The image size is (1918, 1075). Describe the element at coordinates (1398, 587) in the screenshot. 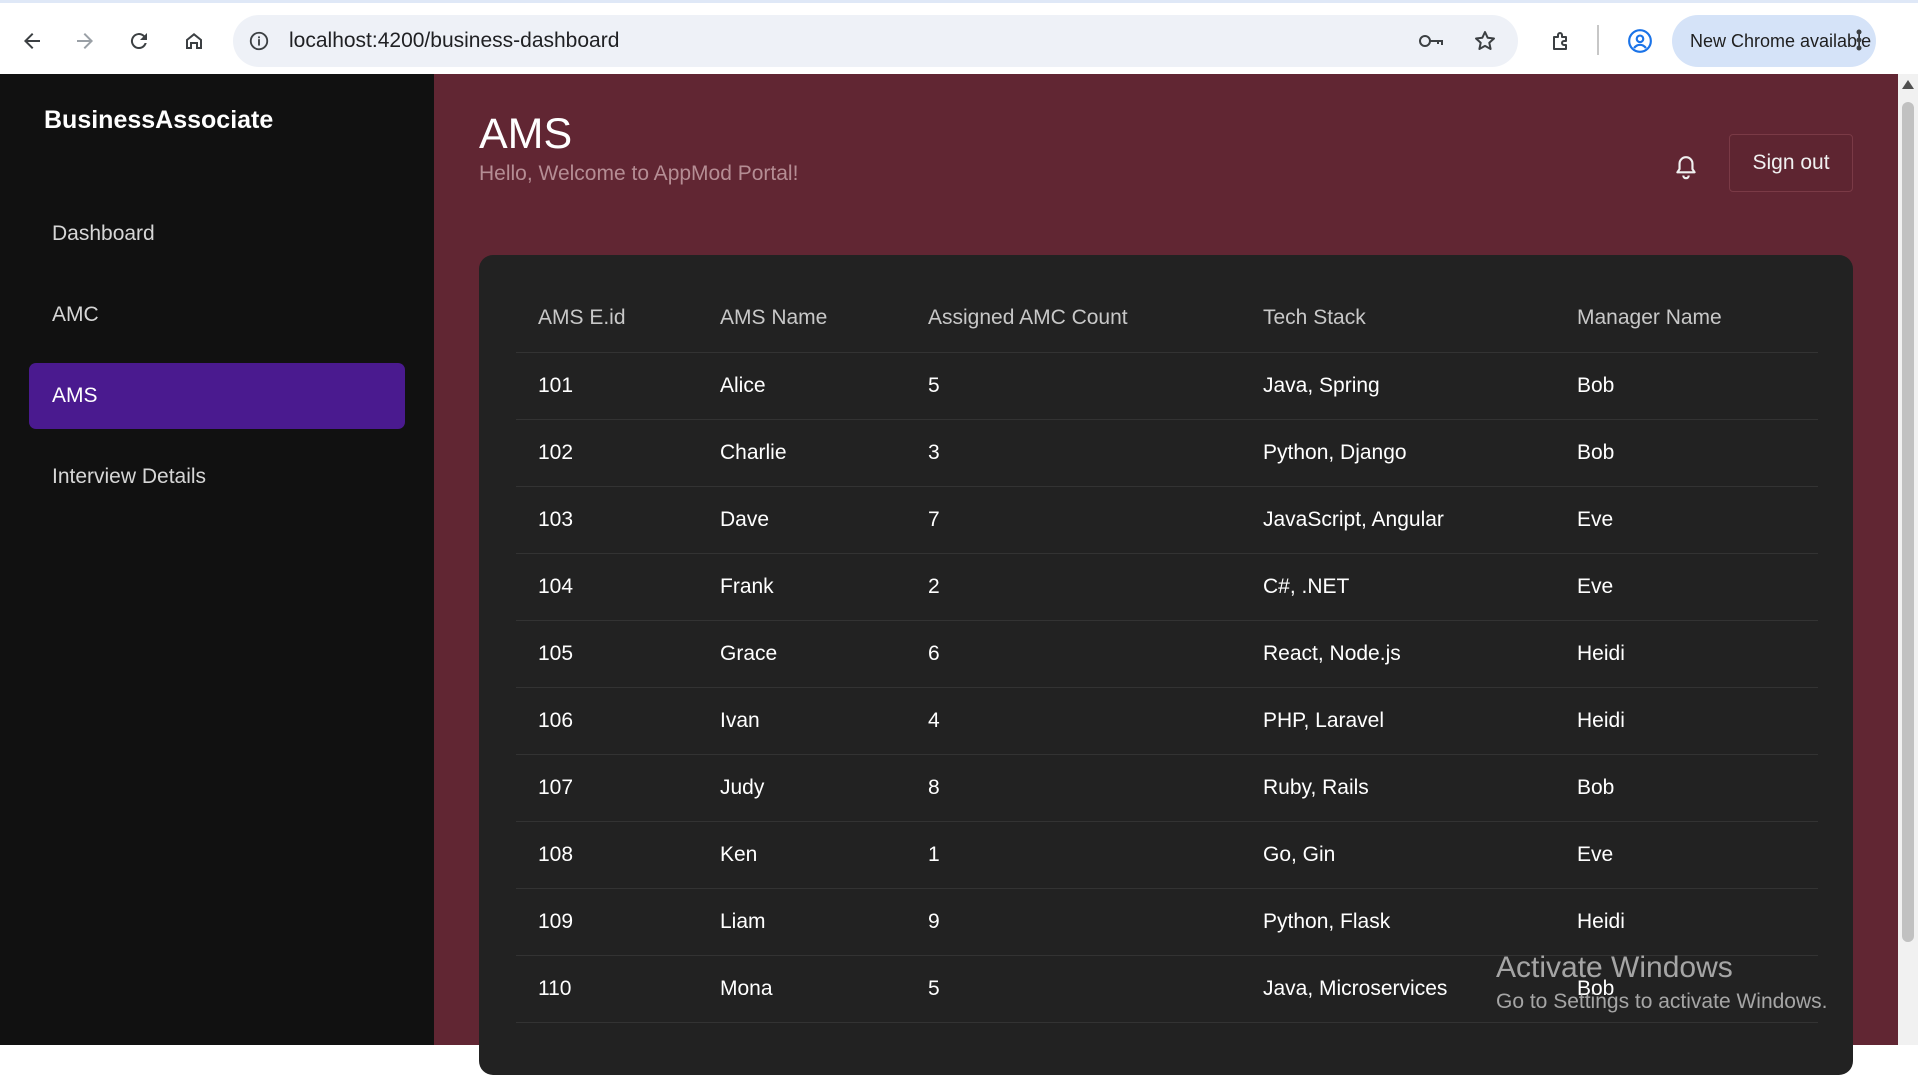

I see `cell-tech-stack: C#, .NET` at that location.